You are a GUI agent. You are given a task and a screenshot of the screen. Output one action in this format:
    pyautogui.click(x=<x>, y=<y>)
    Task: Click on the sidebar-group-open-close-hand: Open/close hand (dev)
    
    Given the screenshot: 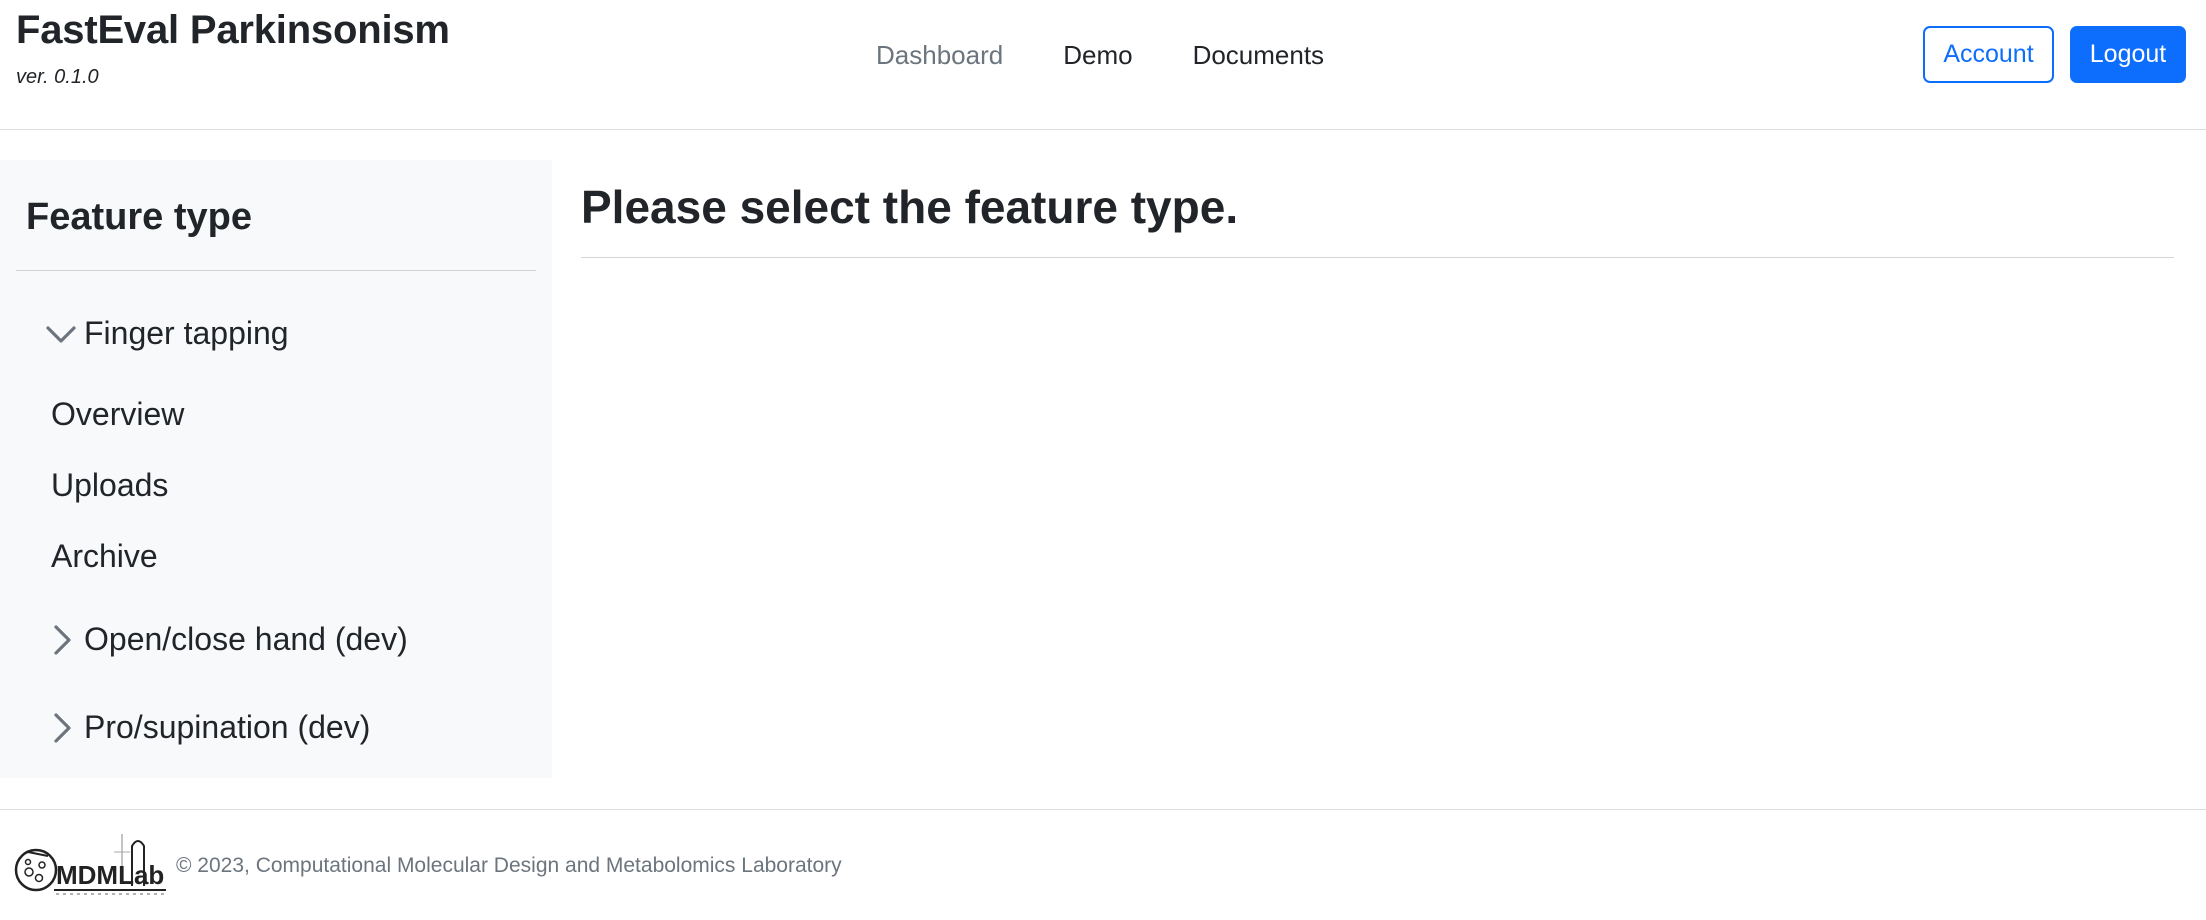 What is the action you would take?
    pyautogui.click(x=226, y=639)
    